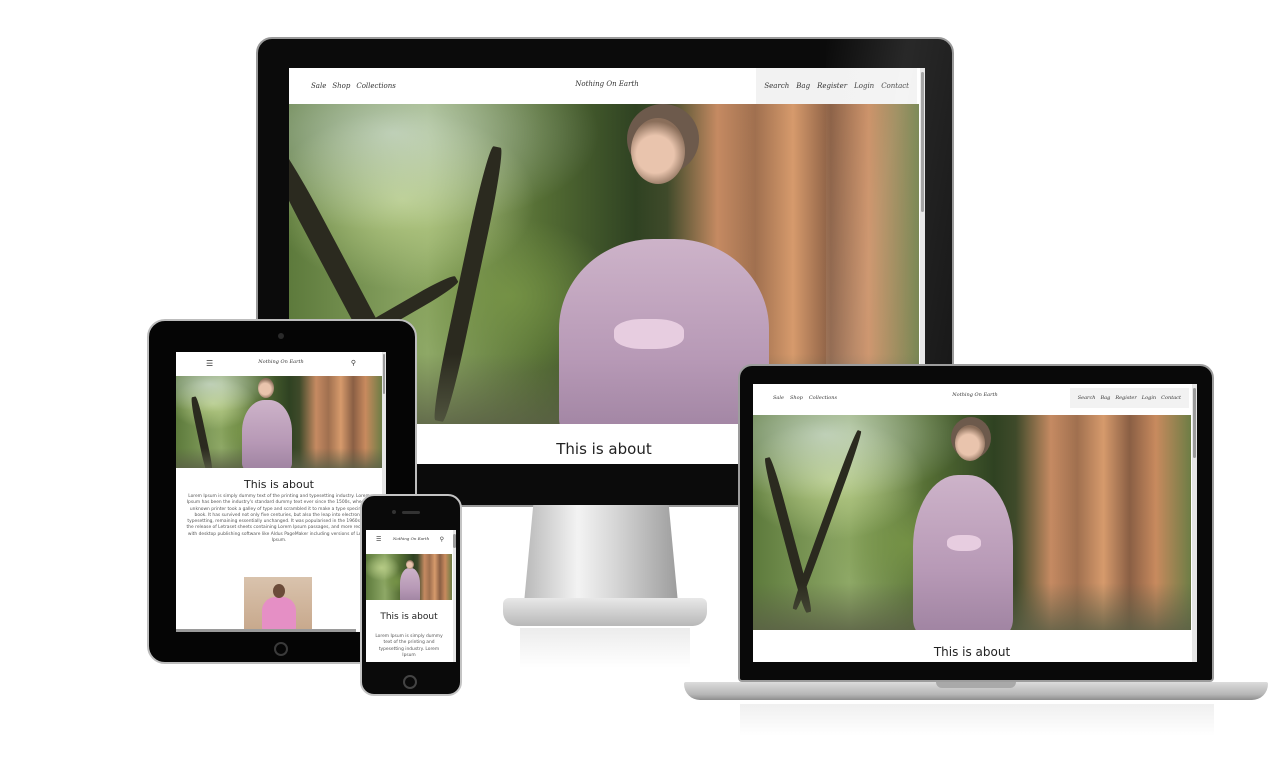 This screenshot has width=1288, height=778. Describe the element at coordinates (1149, 398) in the screenshot. I see `laptop-nav-link-login: Login` at that location.